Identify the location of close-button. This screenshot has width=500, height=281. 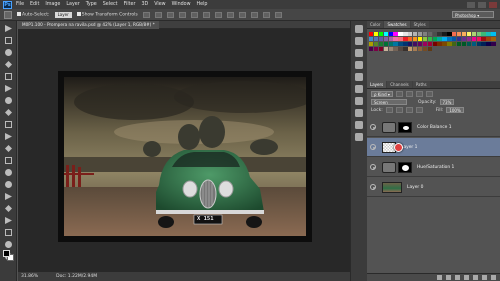
(493, 4).